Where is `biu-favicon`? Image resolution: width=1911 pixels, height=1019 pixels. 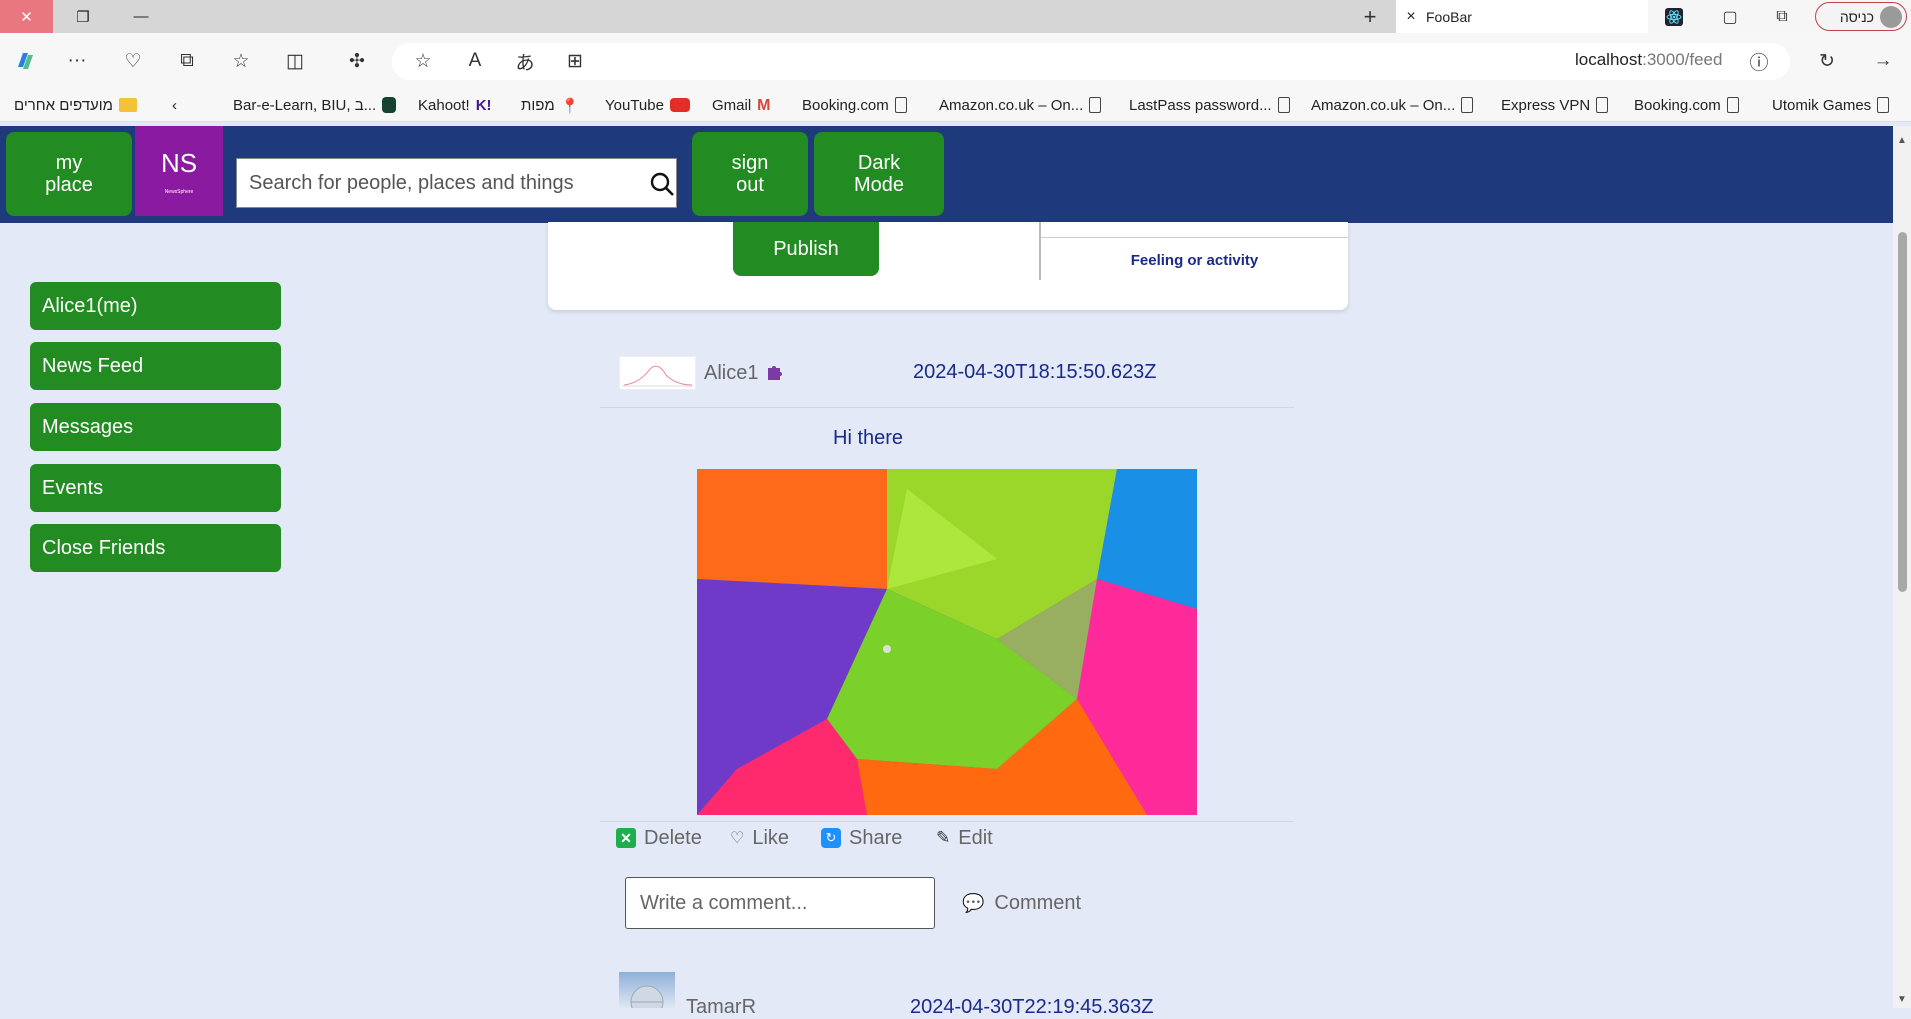 biu-favicon is located at coordinates (389, 105).